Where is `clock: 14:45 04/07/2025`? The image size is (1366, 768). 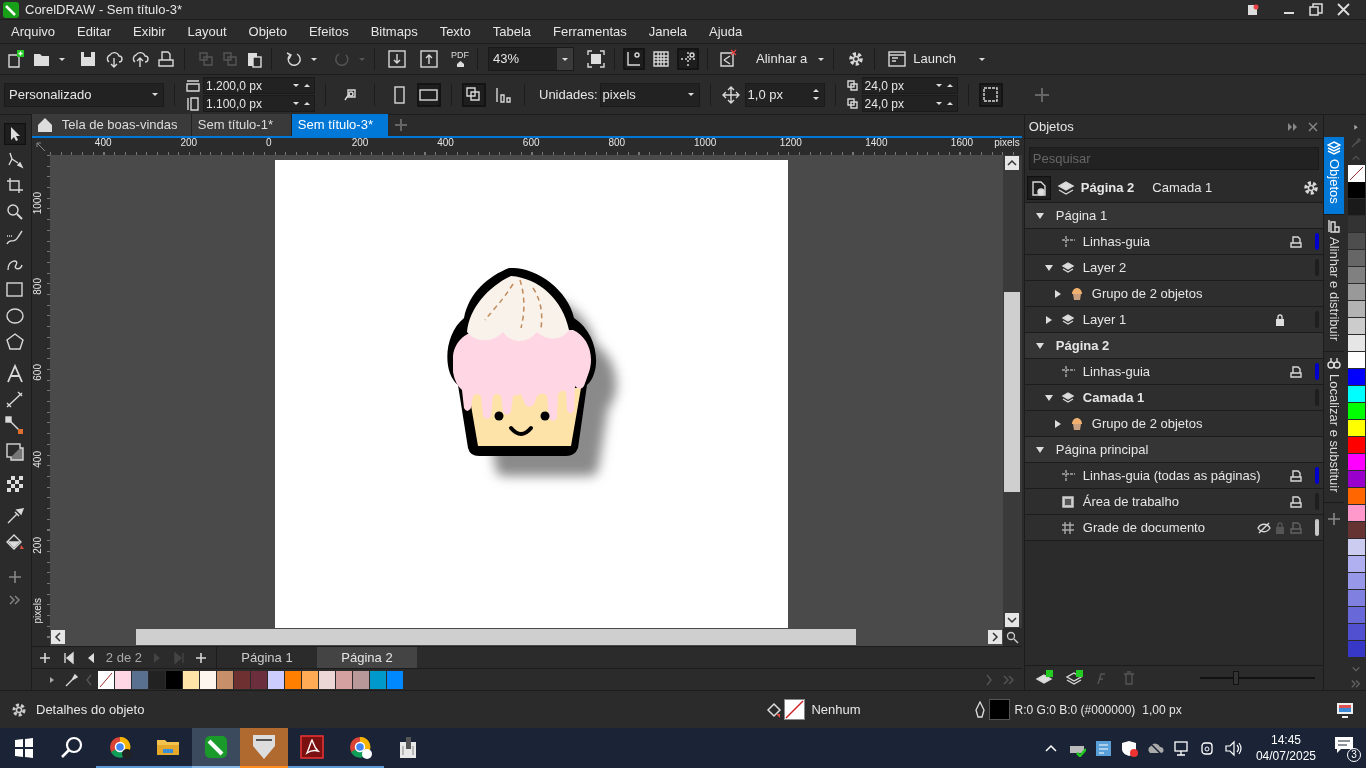 clock: 14:45 04/07/2025 is located at coordinates (1285, 748).